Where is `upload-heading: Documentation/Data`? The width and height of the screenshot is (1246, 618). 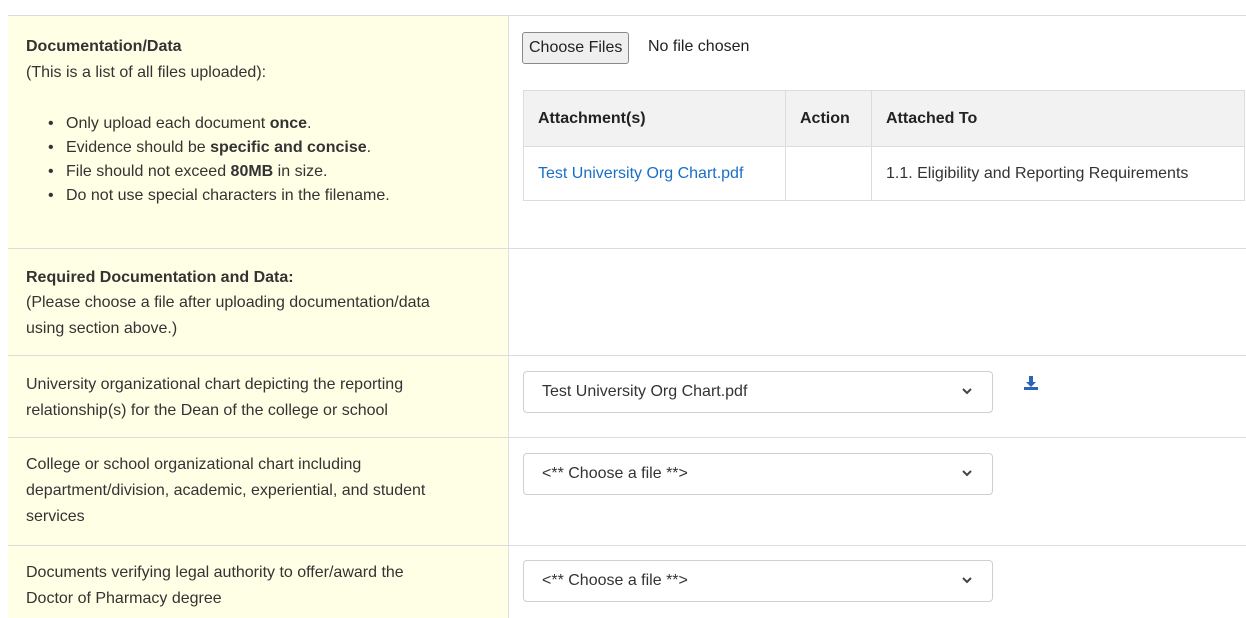
upload-heading: Documentation/Data is located at coordinates (104, 46).